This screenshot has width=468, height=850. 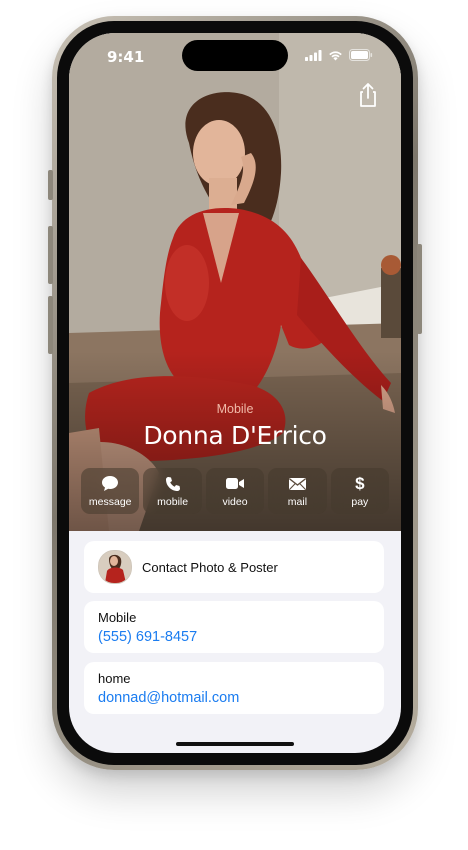 What do you see at coordinates (210, 567) in the screenshot?
I see `contact-photo-poster-label: Contact Photo & Poster` at bounding box center [210, 567].